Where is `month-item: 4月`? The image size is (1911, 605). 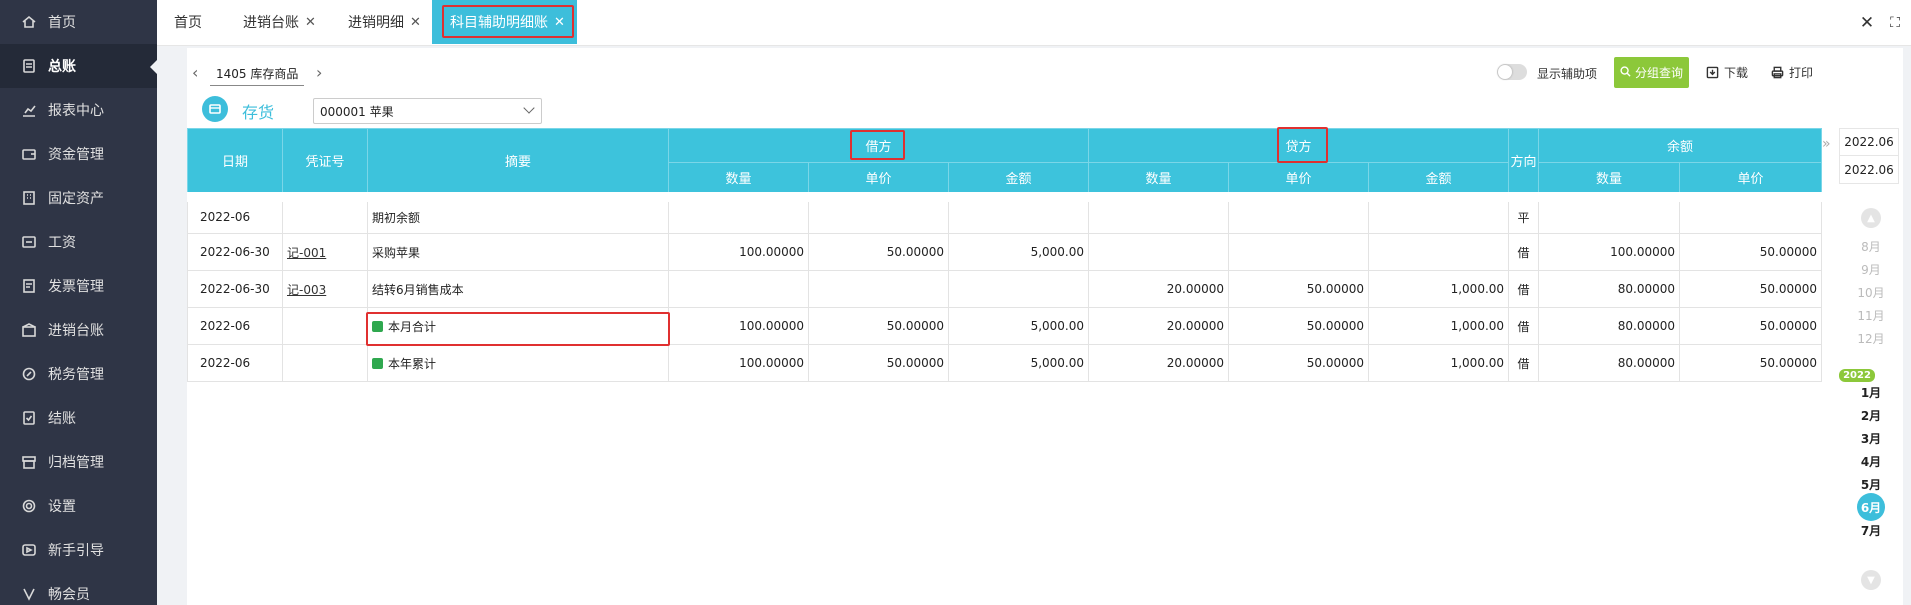
month-item: 4月 is located at coordinates (1871, 461).